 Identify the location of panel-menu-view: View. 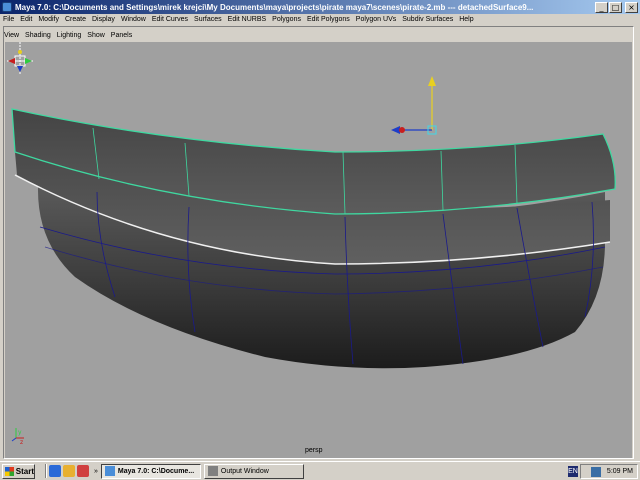
(11, 35).